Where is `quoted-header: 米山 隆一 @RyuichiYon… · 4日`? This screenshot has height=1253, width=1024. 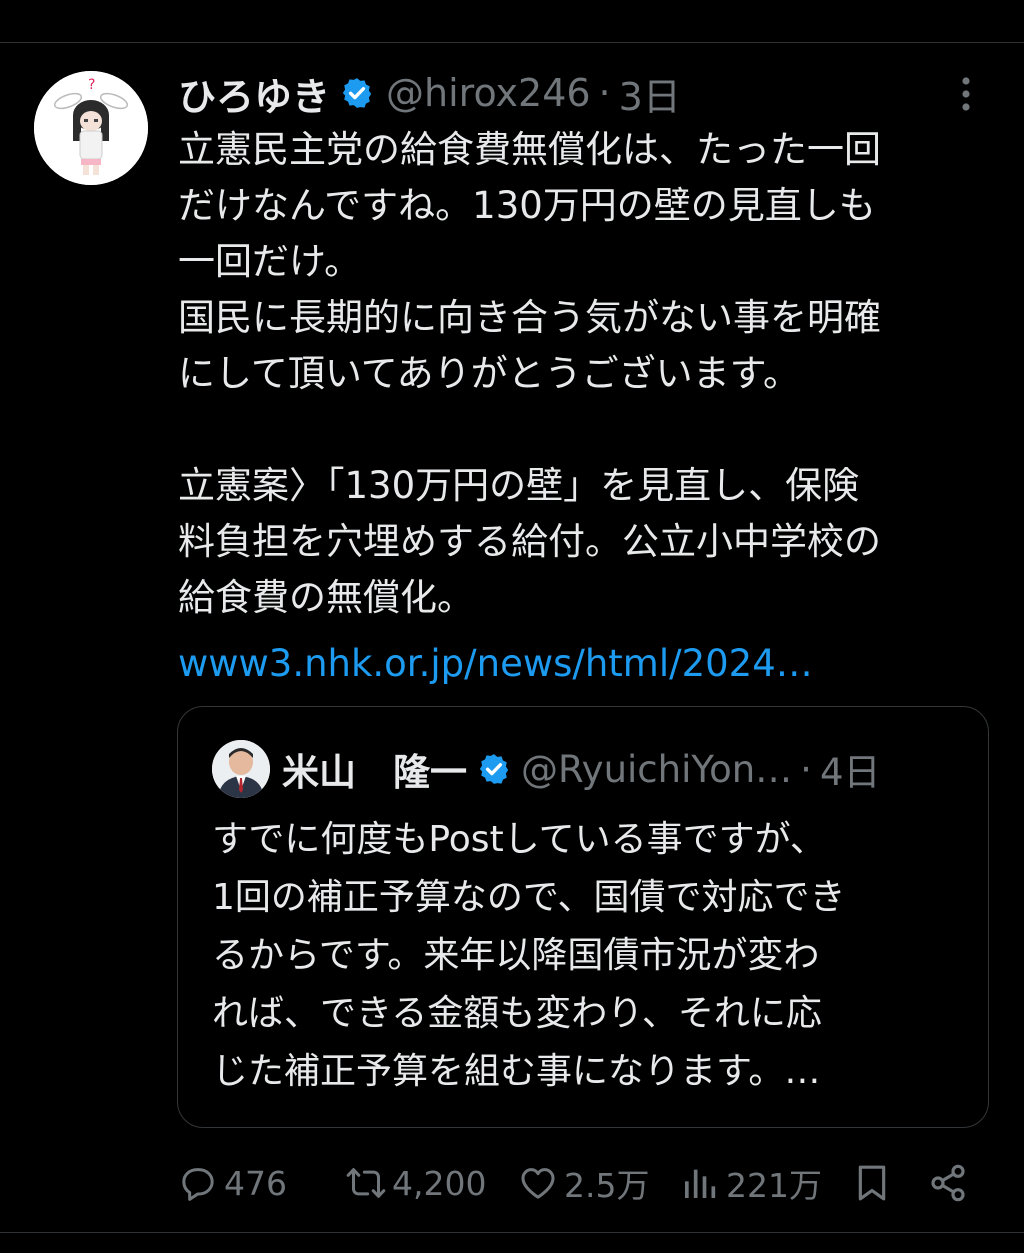 quoted-header: 米山 隆一 @RyuichiYon… · 4日 is located at coordinates (581, 769).